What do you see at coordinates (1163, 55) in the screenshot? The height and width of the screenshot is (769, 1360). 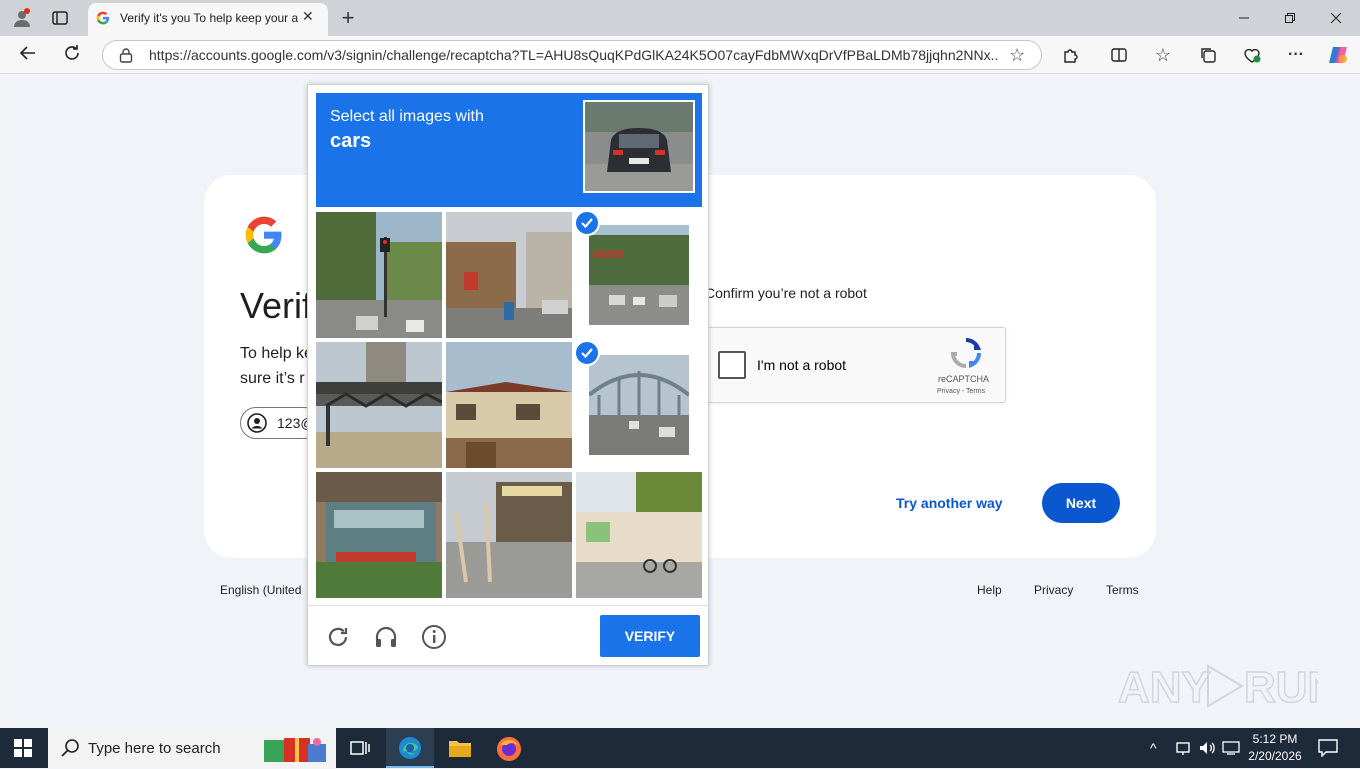 I see `favorites-icon: ☆` at bounding box center [1163, 55].